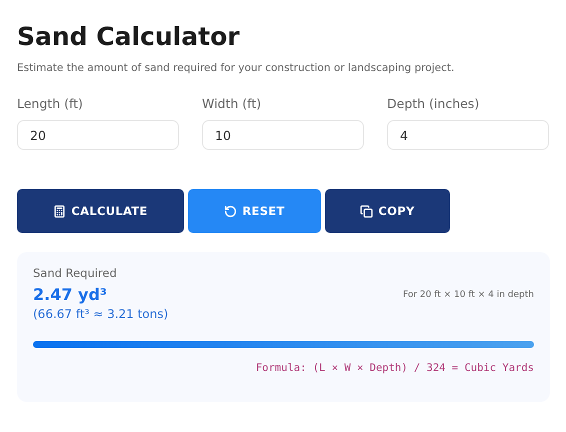  Describe the element at coordinates (75, 273) in the screenshot. I see `result-label: Sand Required` at that location.